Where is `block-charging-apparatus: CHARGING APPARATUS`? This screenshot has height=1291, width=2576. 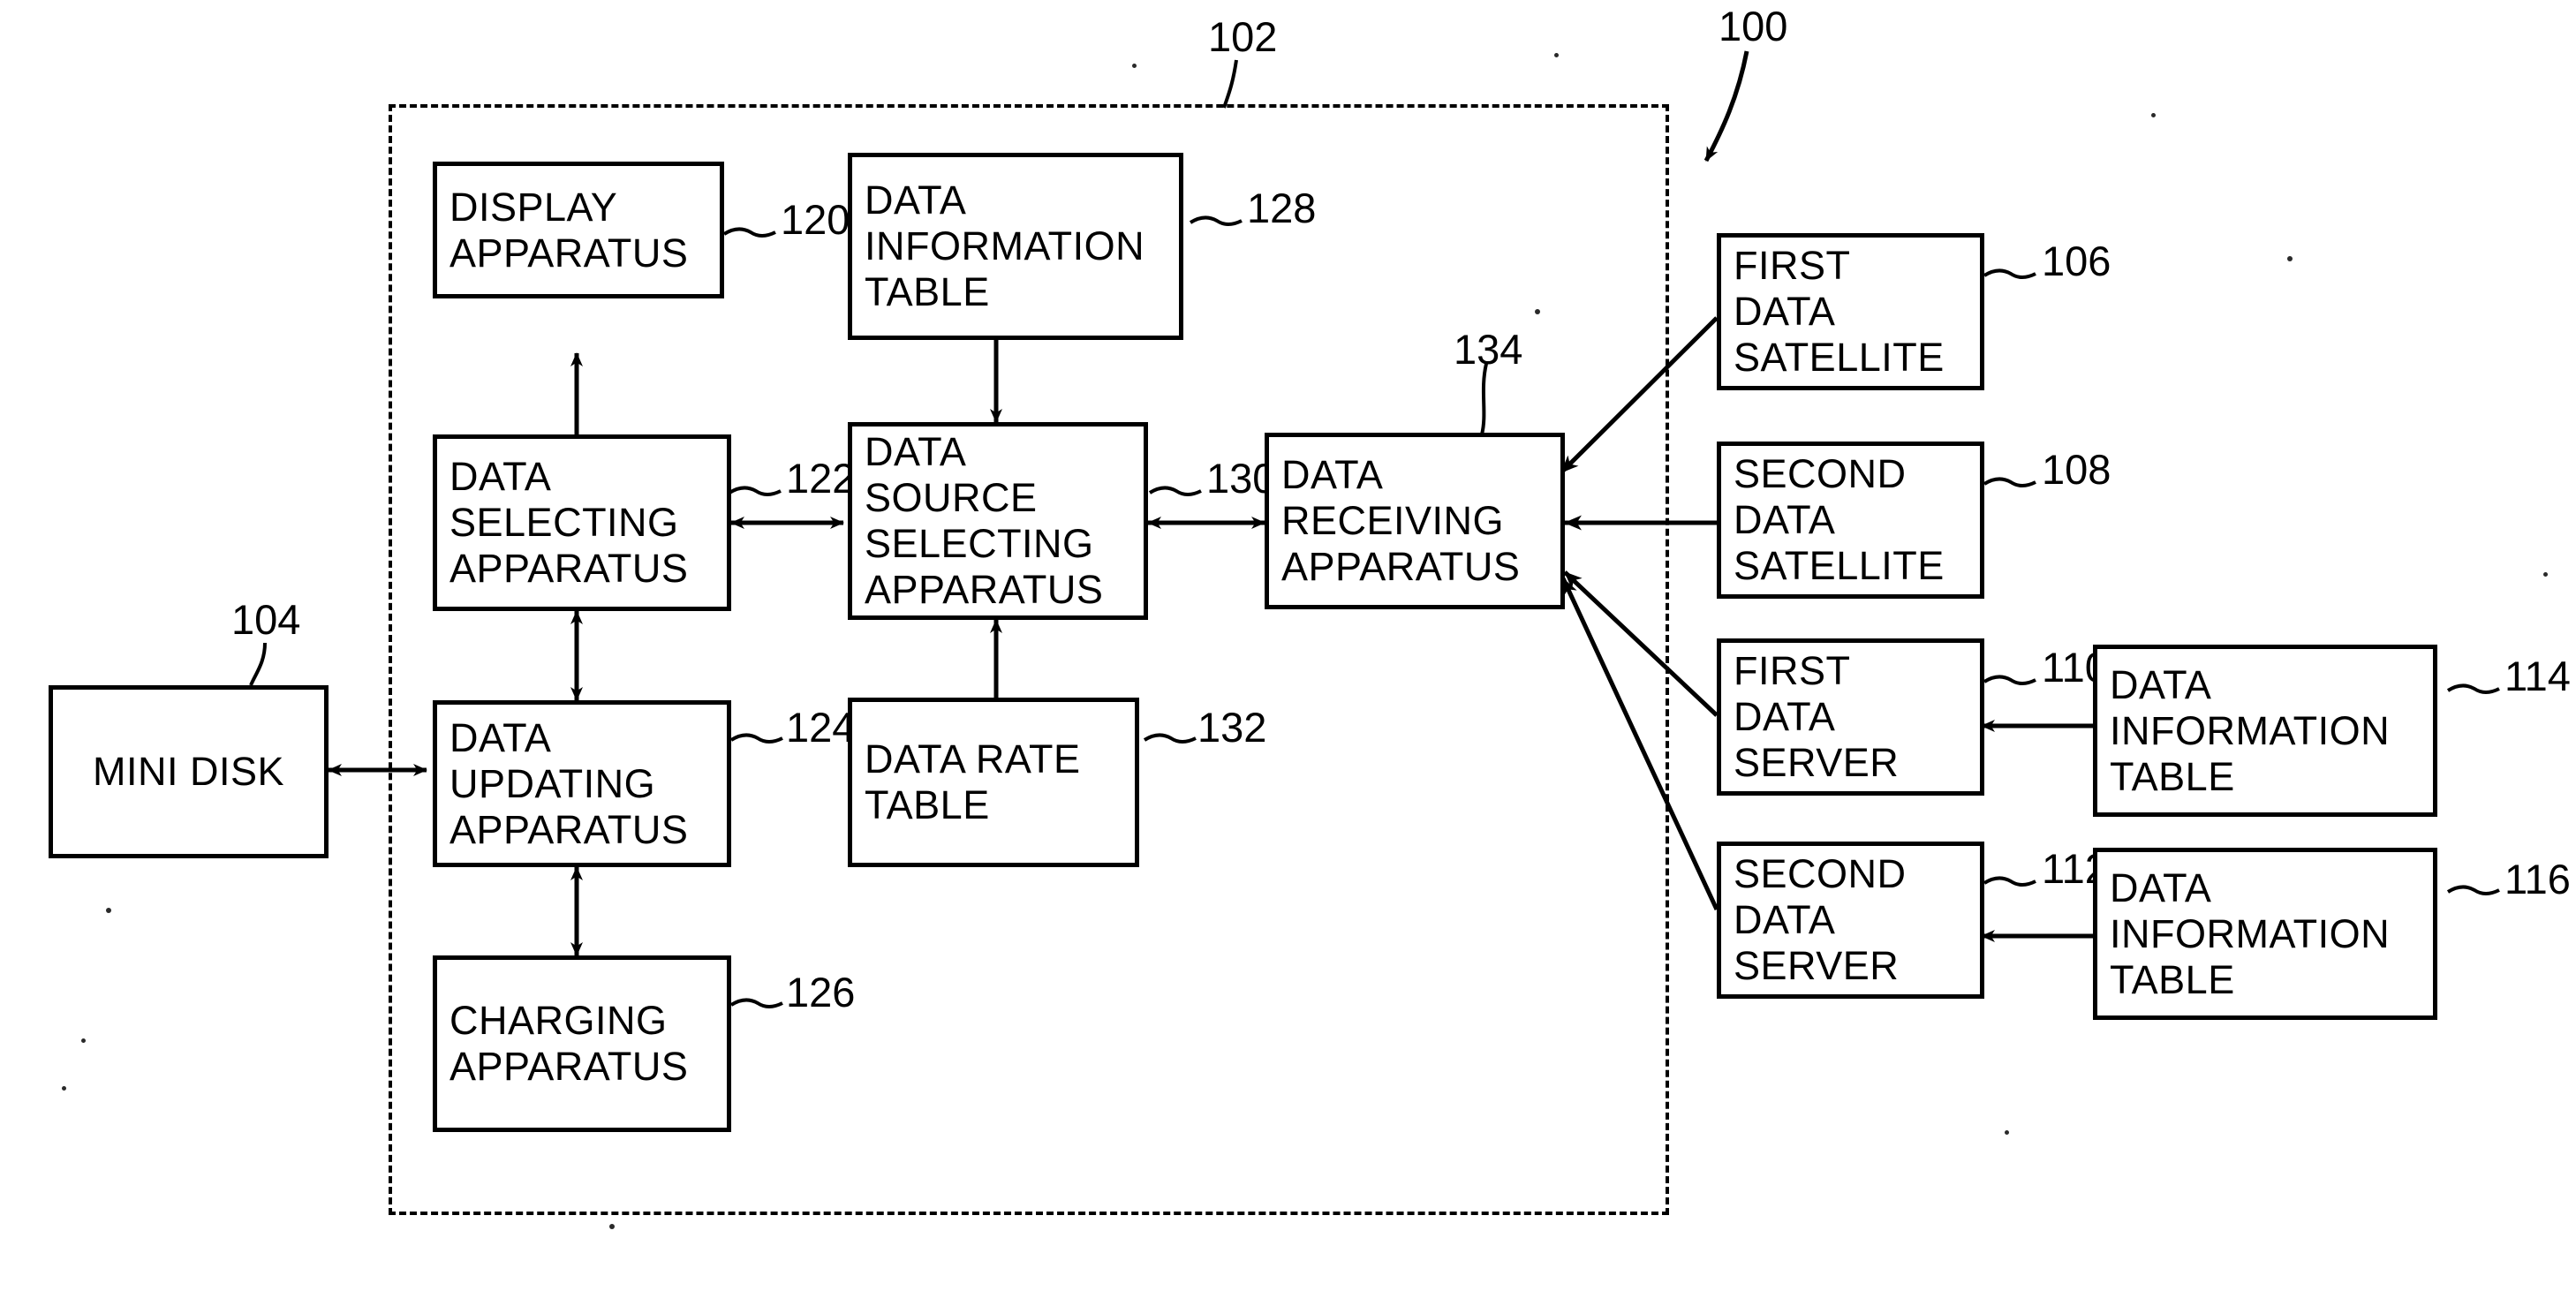 block-charging-apparatus: CHARGING APPARATUS is located at coordinates (582, 1043).